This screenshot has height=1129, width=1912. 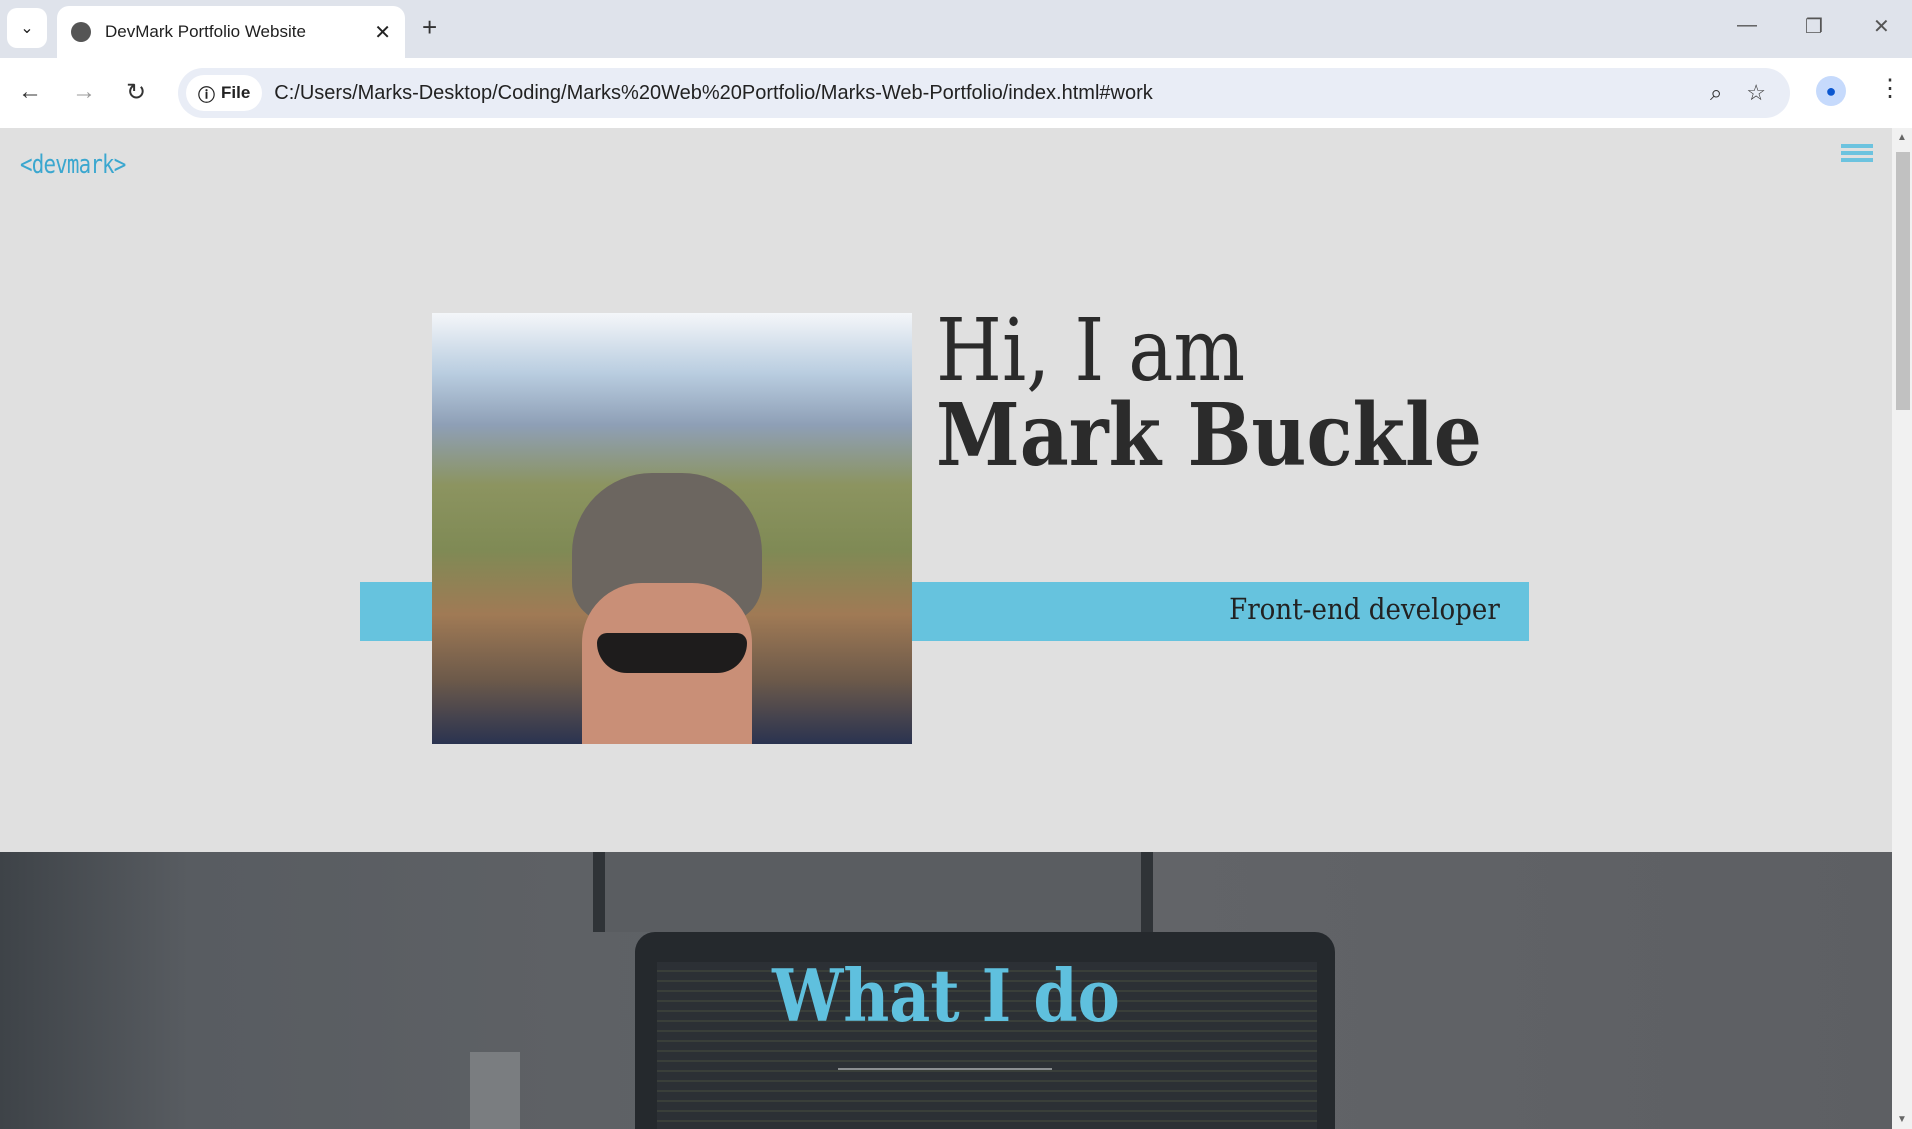 What do you see at coordinates (1903, 281) in the screenshot?
I see `scrollbar-thumb` at bounding box center [1903, 281].